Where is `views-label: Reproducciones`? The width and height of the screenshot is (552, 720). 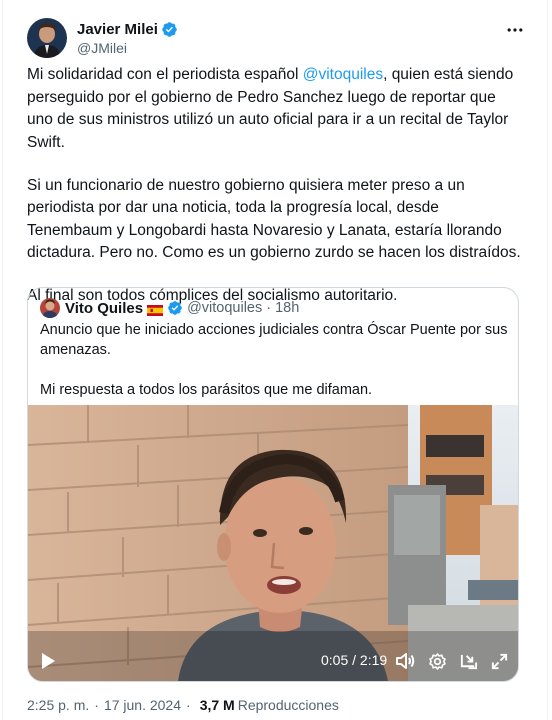
views-label: Reproducciones is located at coordinates (288, 705).